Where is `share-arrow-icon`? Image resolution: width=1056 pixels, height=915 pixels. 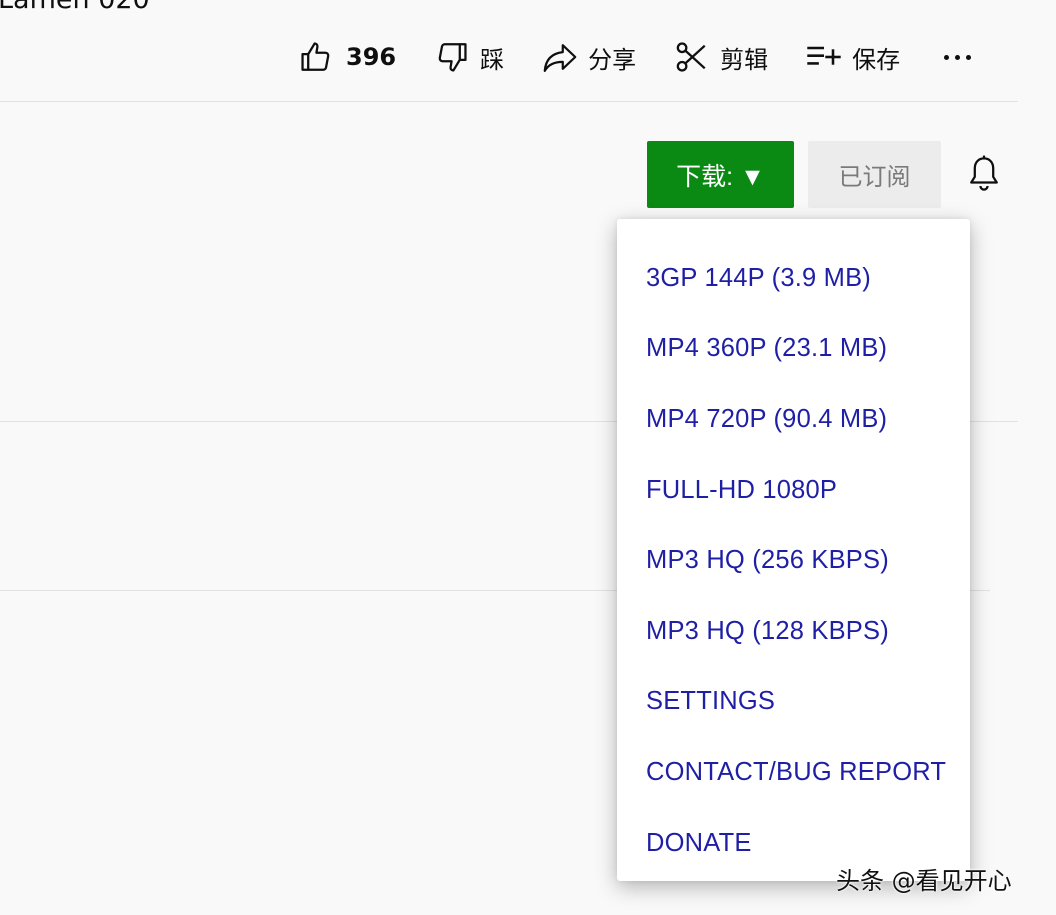
share-arrow-icon is located at coordinates (560, 57).